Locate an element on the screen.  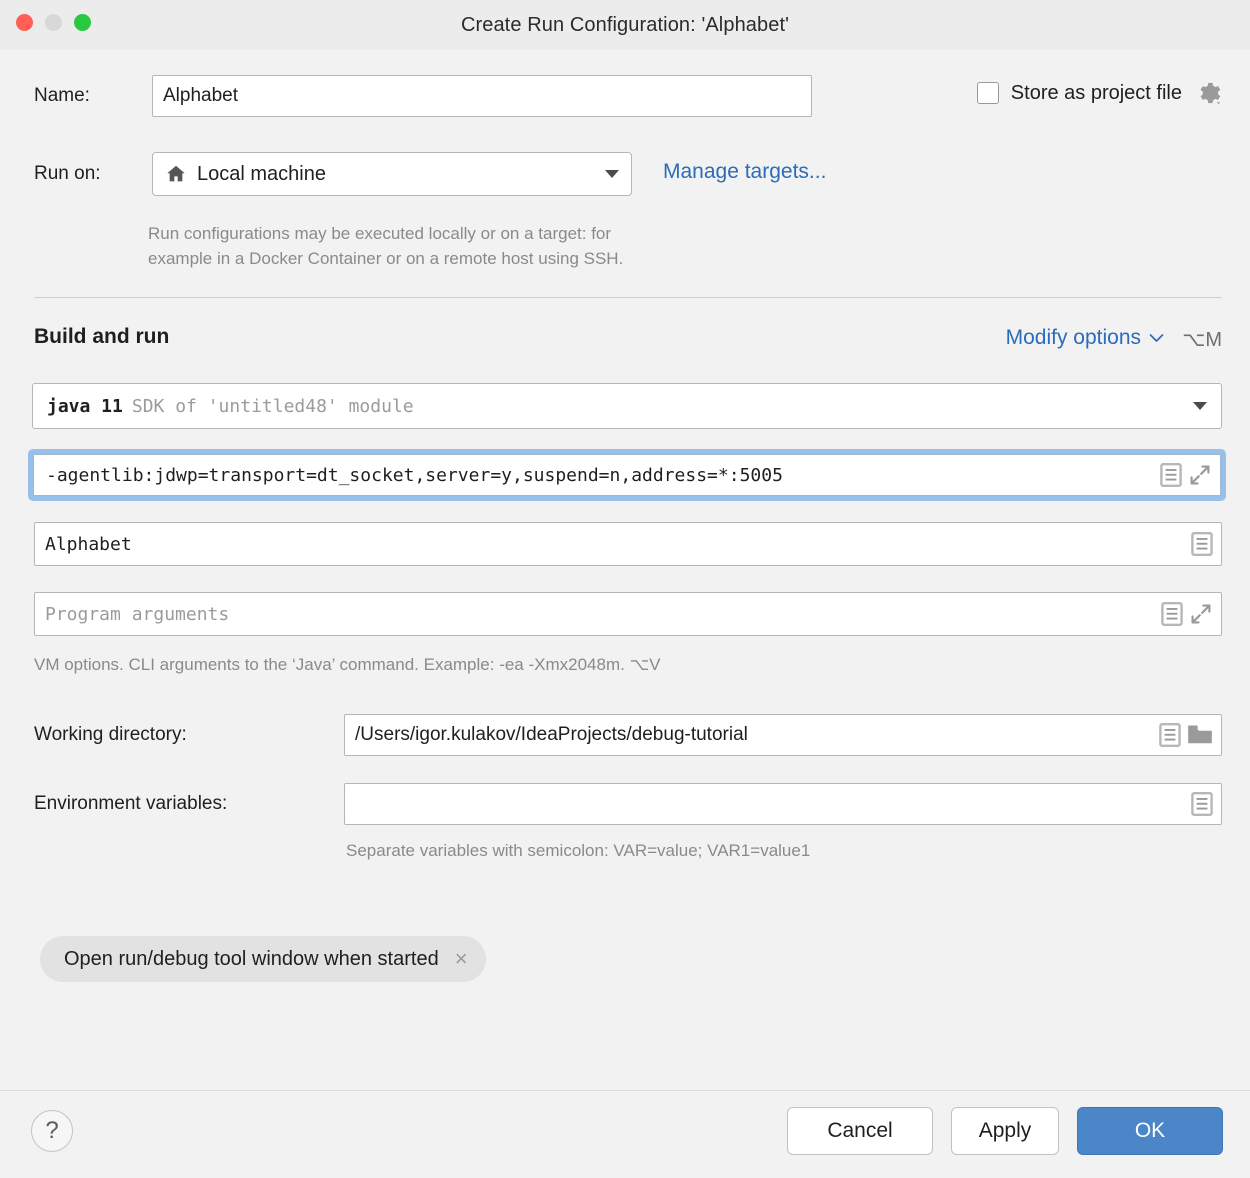
help-button: ? is located at coordinates (52, 1131).